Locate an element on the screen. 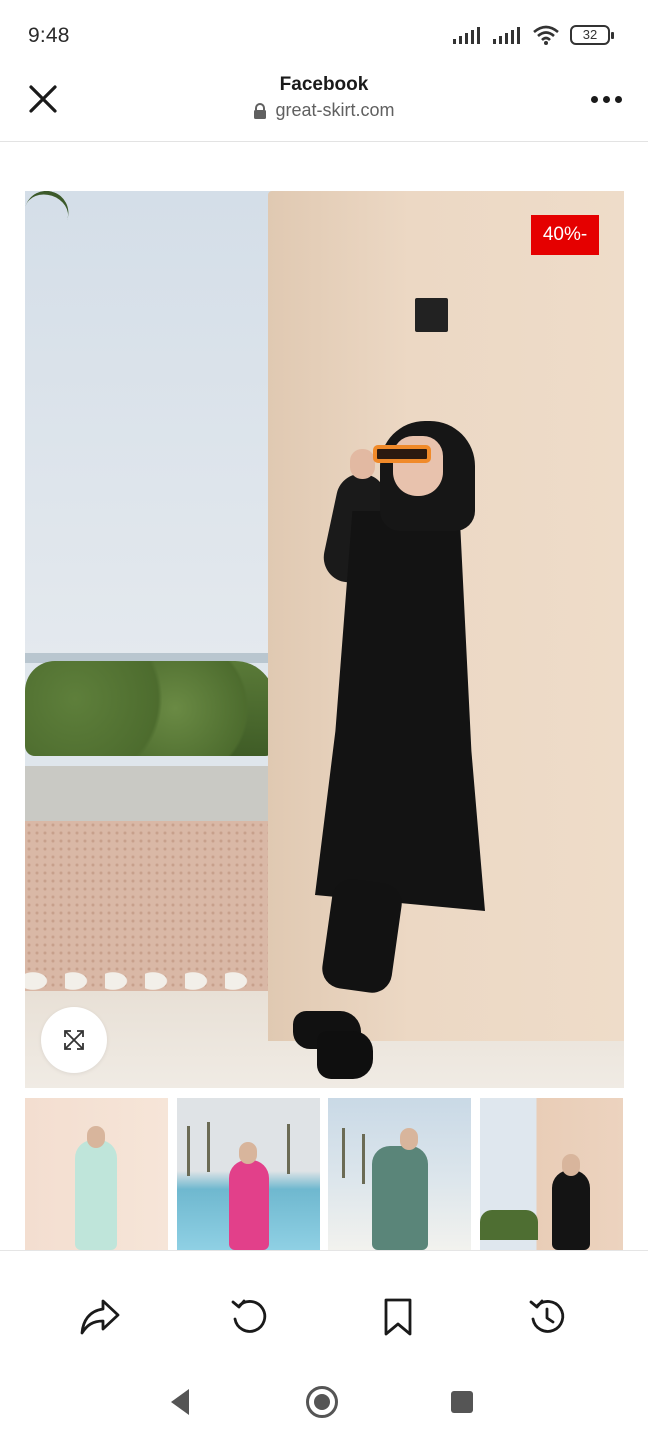 This screenshot has width=648, height=1440. status-bar: 9:48 32 is located at coordinates (324, 35).